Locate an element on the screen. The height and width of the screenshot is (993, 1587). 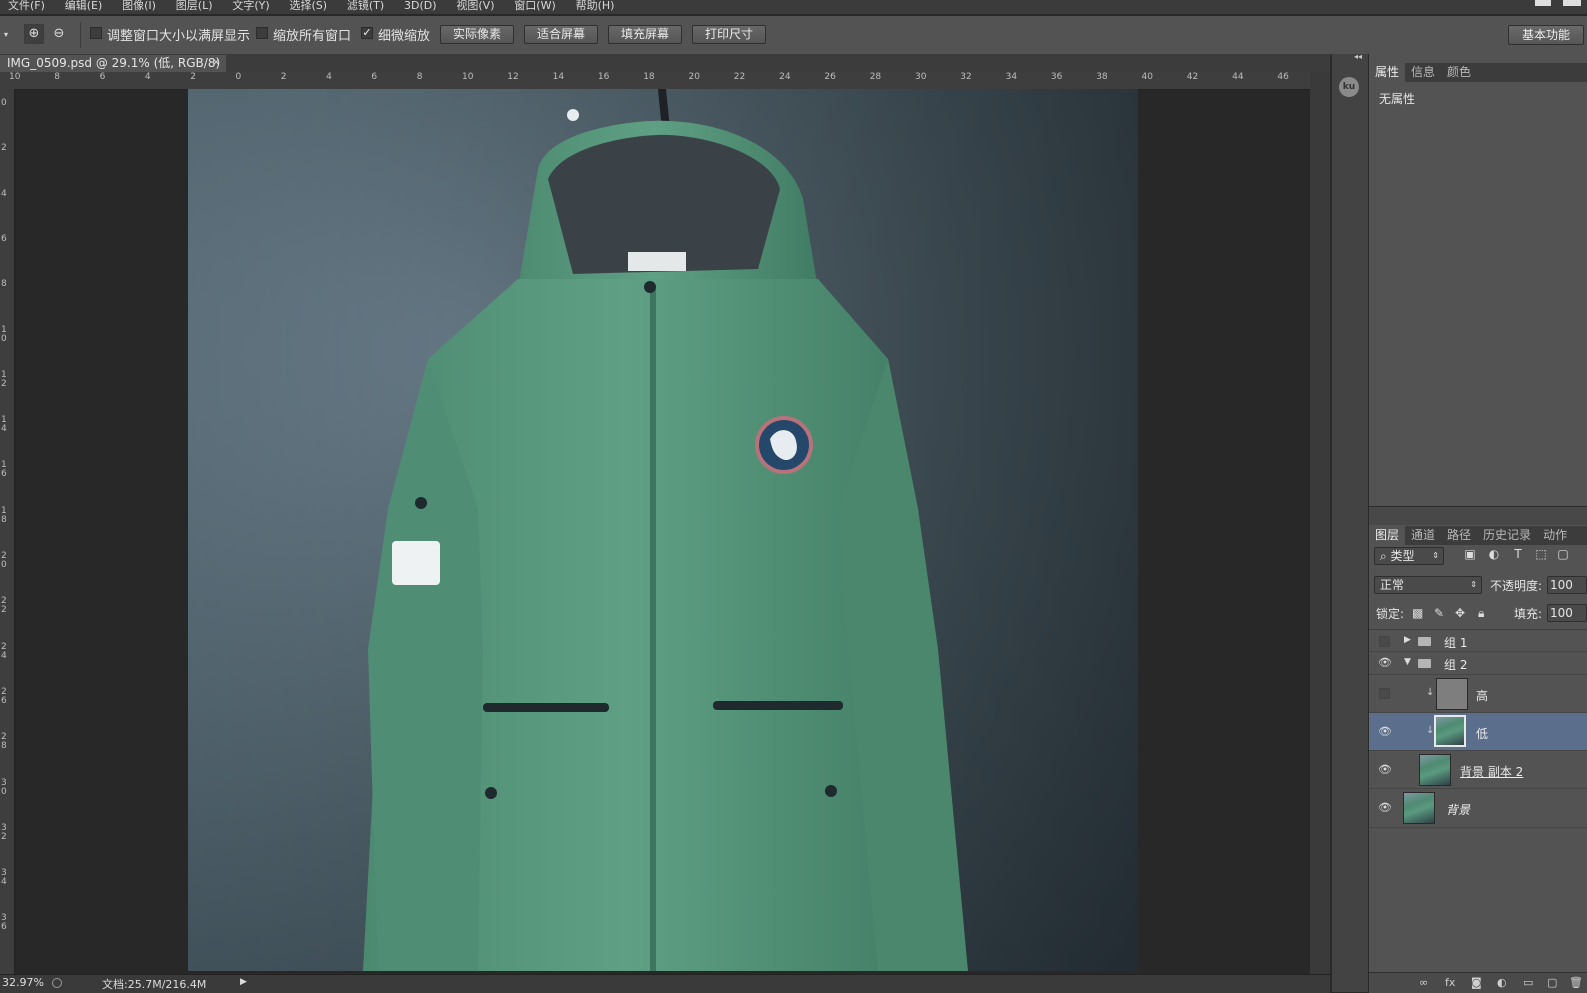
collapse-panels-icon: ◂◂ is located at coordinates (1358, 56).